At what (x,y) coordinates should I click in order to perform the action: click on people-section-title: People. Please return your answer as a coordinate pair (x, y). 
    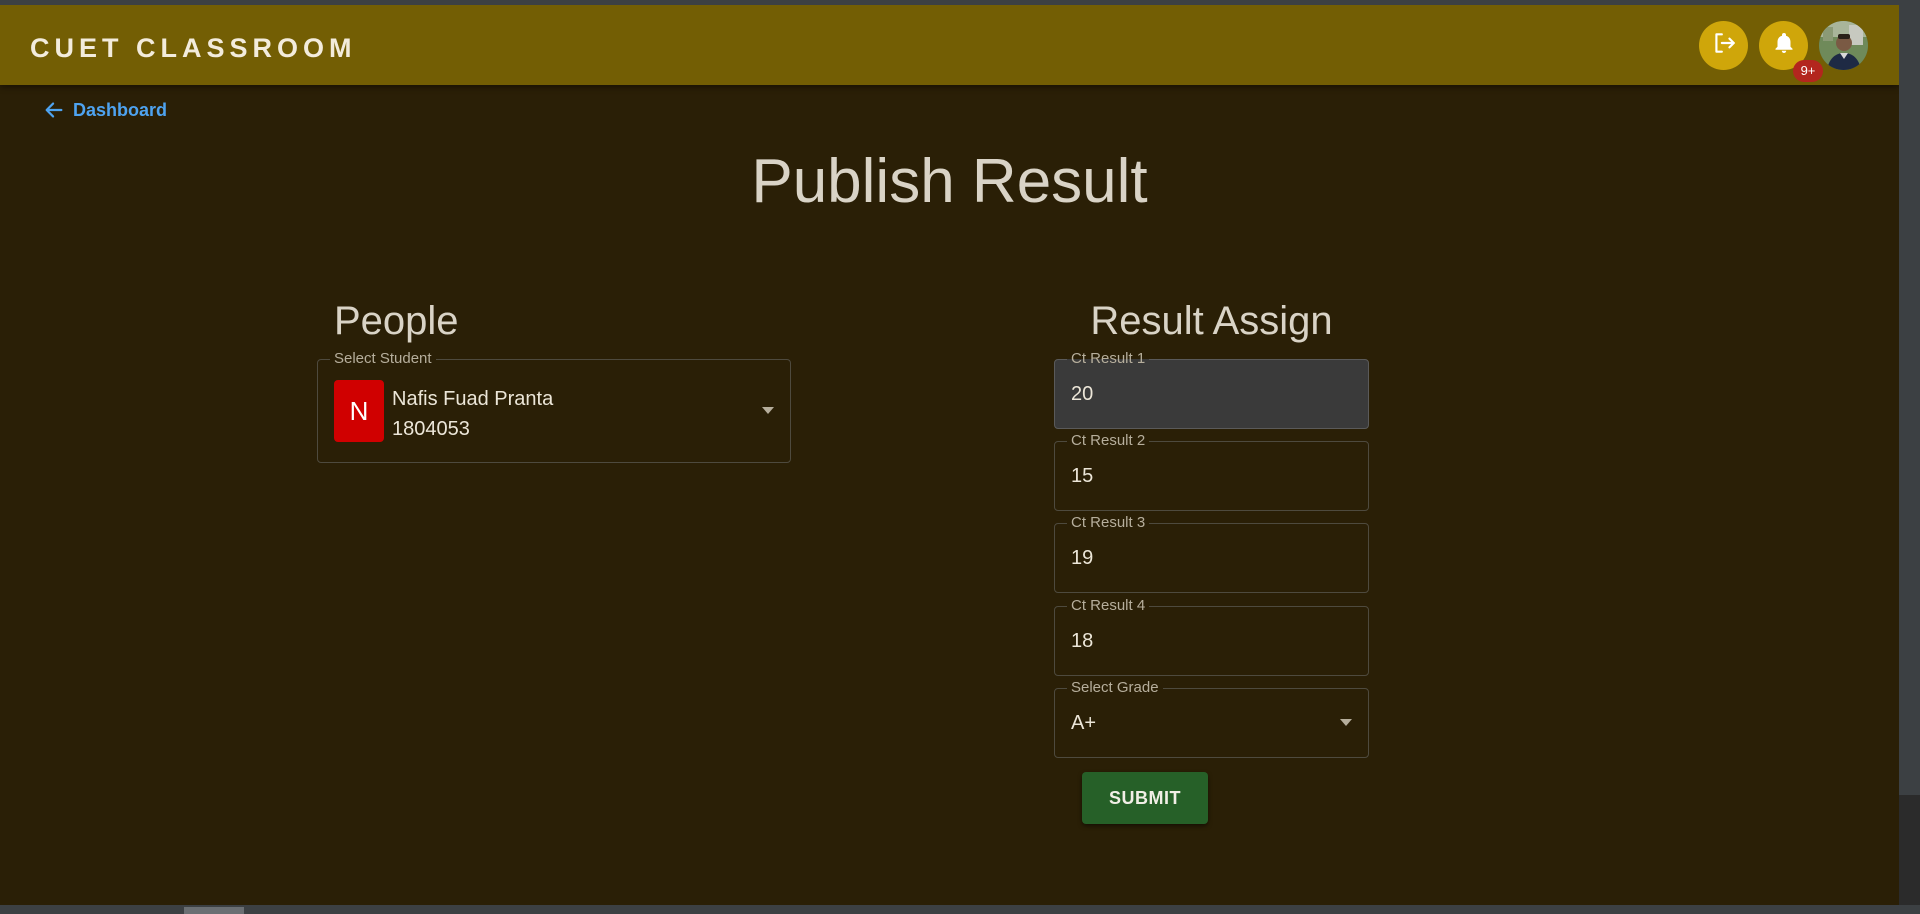
    Looking at the image, I should click on (396, 321).